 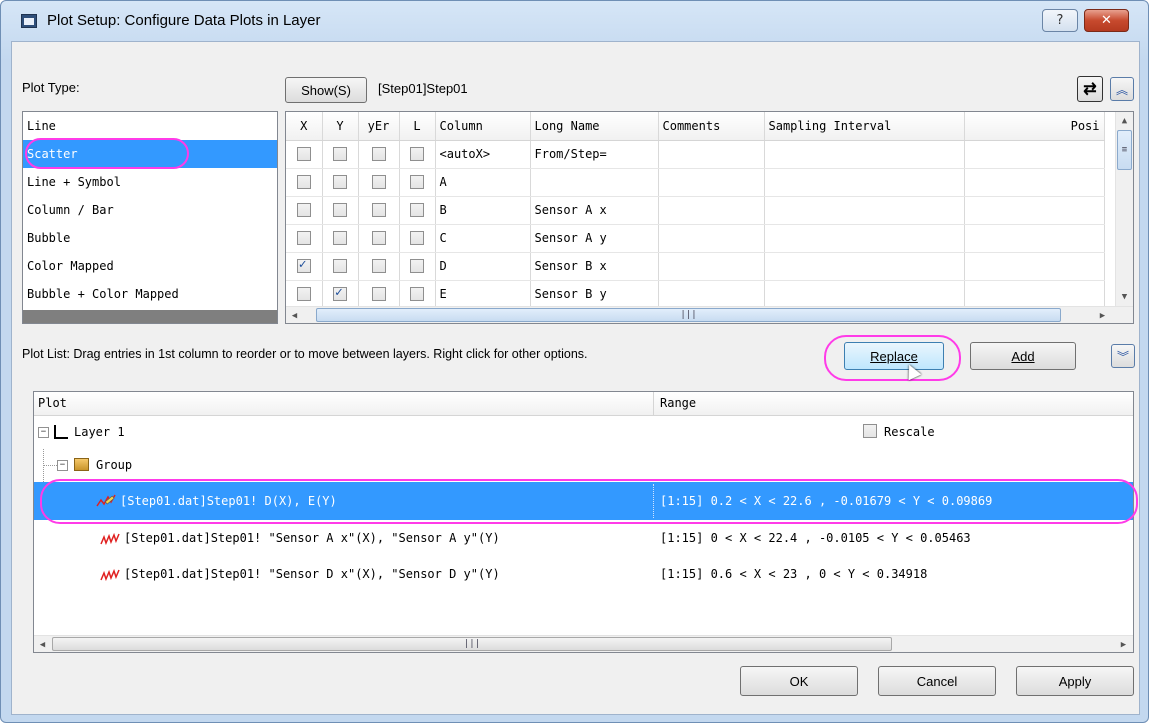 What do you see at coordinates (1123, 356) in the screenshot?
I see `double-chevron-down-icon: ︾` at bounding box center [1123, 356].